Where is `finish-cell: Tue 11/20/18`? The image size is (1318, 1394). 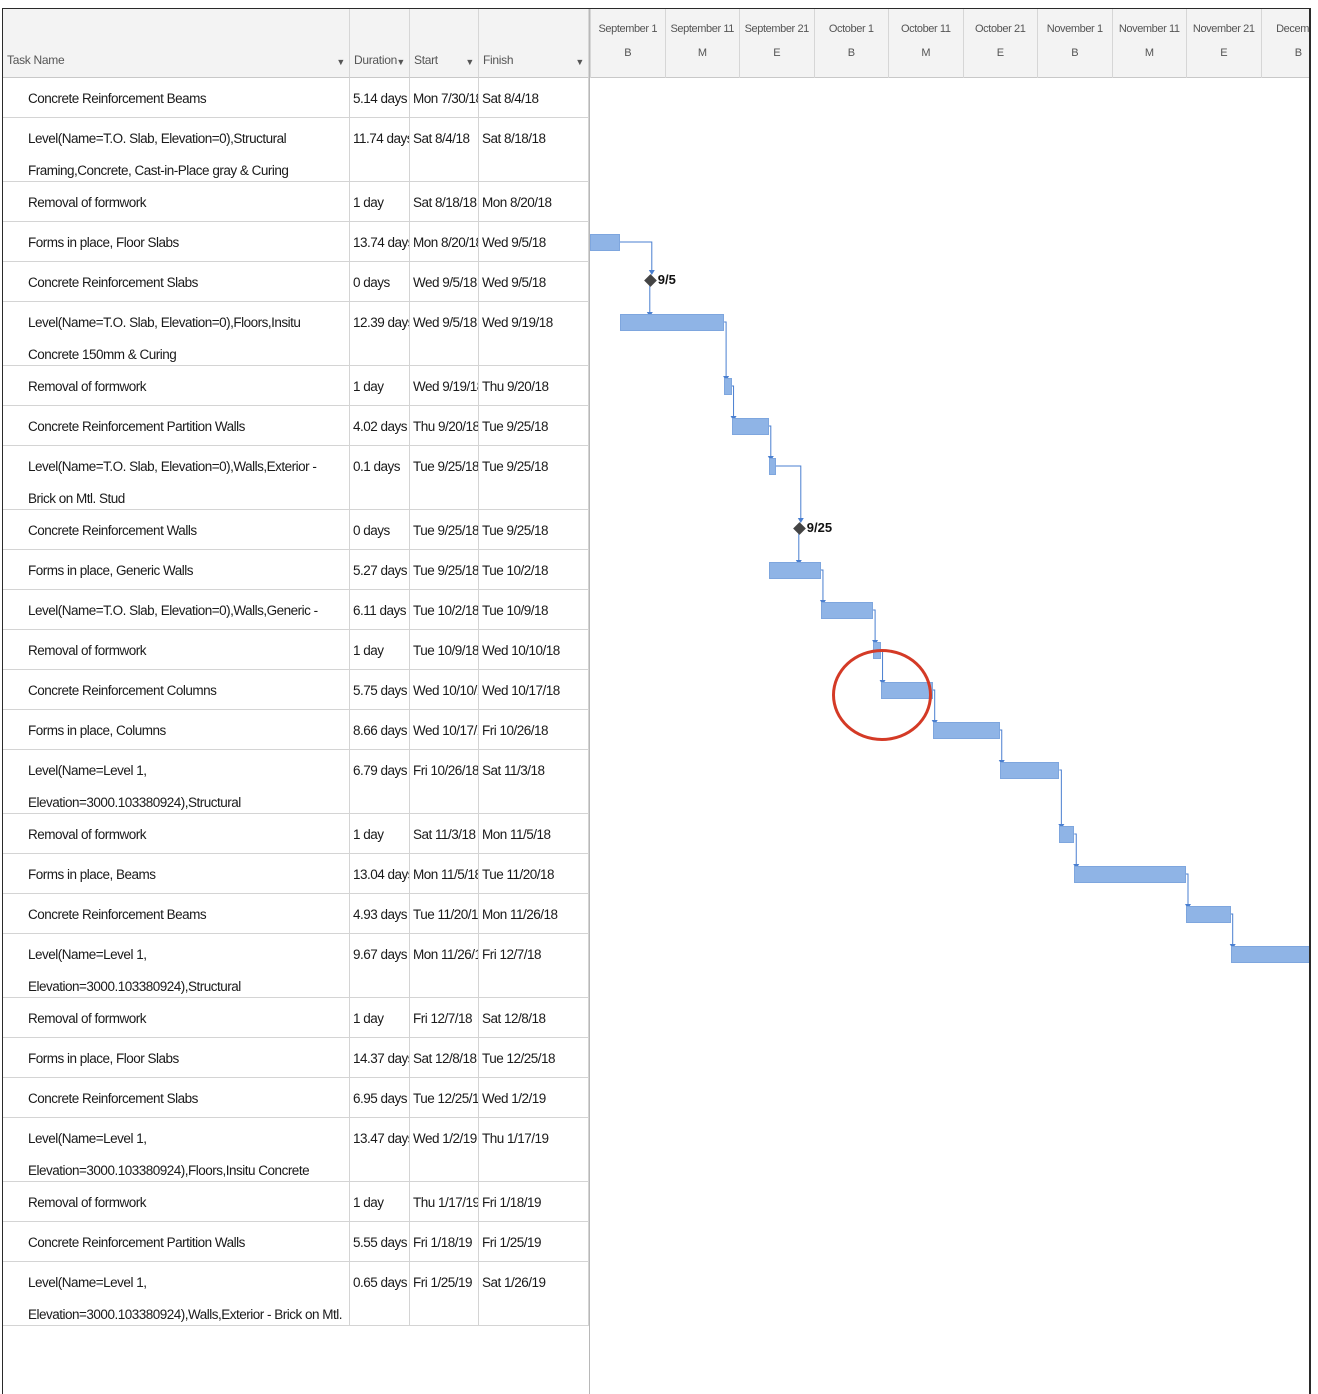
finish-cell: Tue 11/20/18 is located at coordinates (534, 873).